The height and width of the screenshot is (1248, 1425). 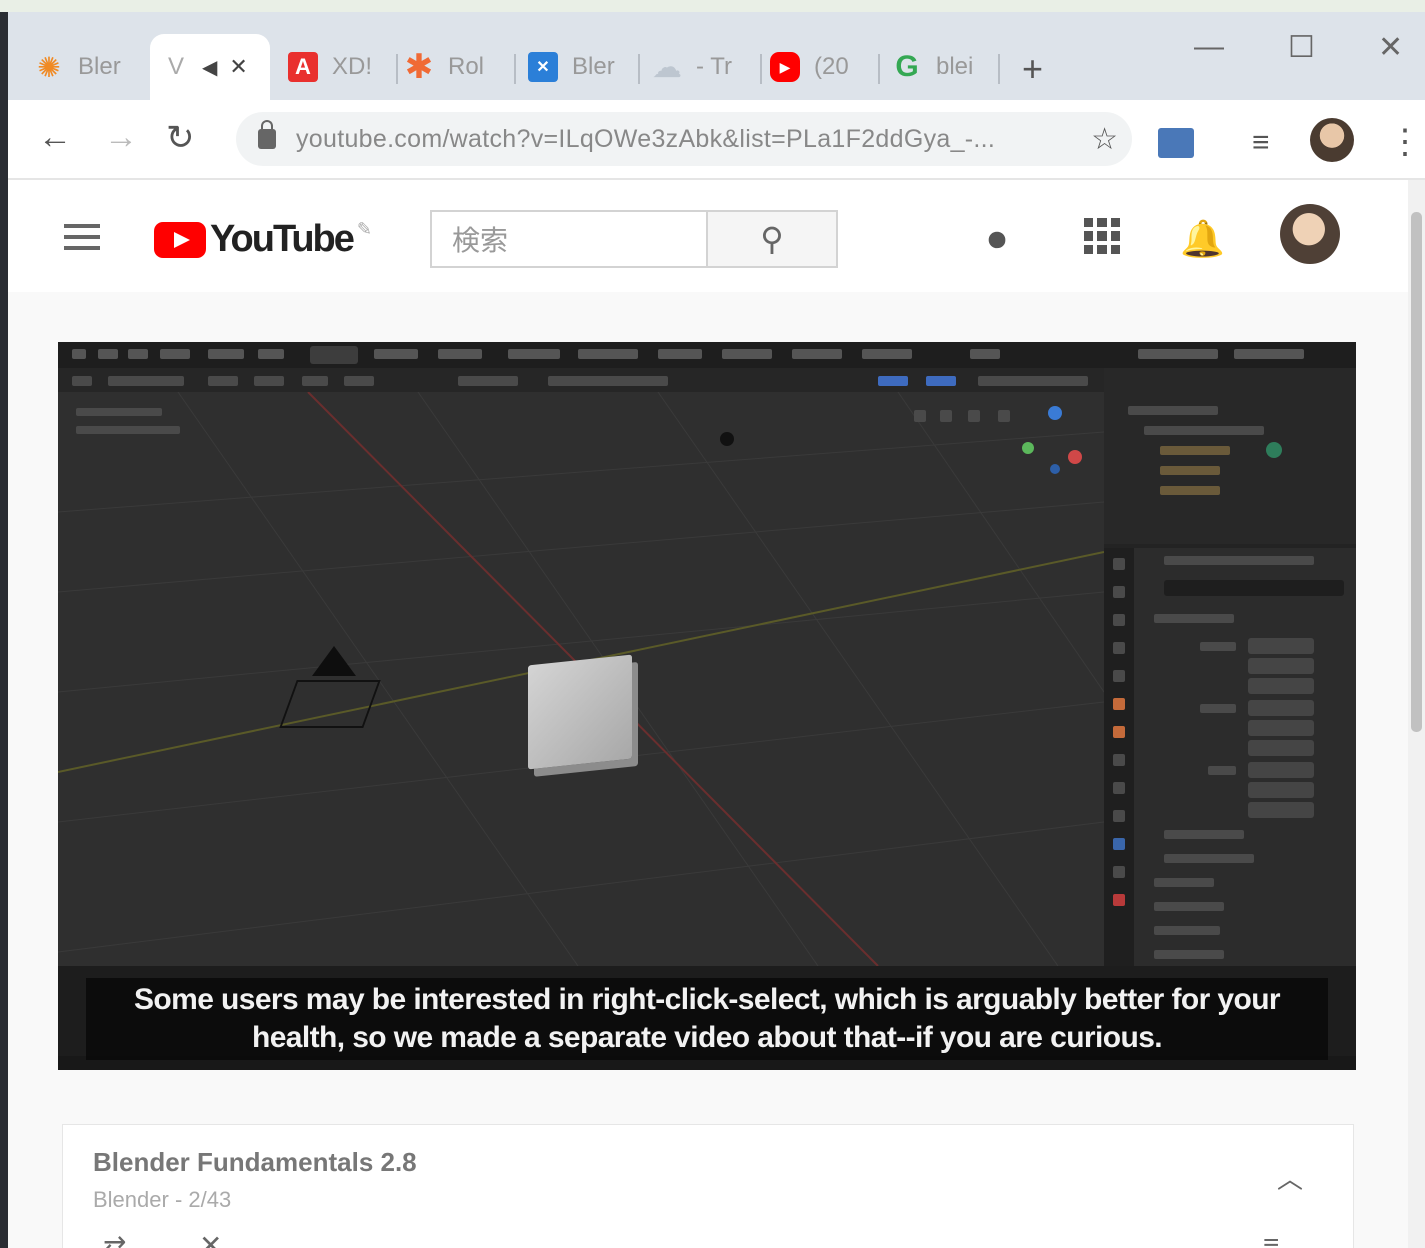 What do you see at coordinates (1301, 47) in the screenshot?
I see `maximize-button: ☐` at bounding box center [1301, 47].